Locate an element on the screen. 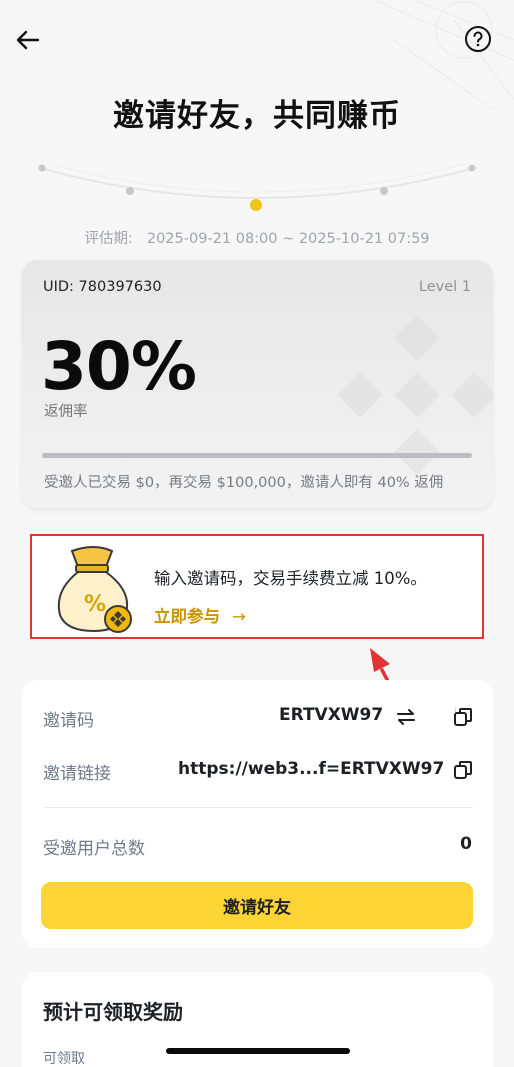 Image resolution: width=514 pixels, height=1067 pixels. home-indicator is located at coordinates (258, 1051).